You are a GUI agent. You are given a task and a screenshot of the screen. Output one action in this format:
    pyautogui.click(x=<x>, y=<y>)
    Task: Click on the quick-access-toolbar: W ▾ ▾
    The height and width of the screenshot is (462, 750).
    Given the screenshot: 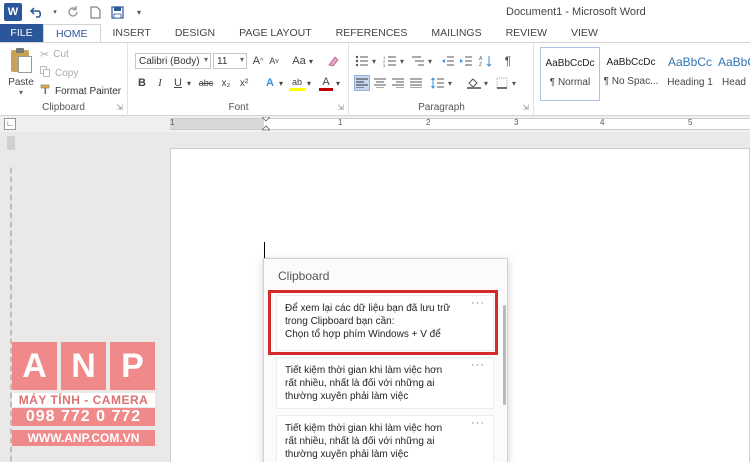 What is the action you would take?
    pyautogui.click(x=75, y=12)
    